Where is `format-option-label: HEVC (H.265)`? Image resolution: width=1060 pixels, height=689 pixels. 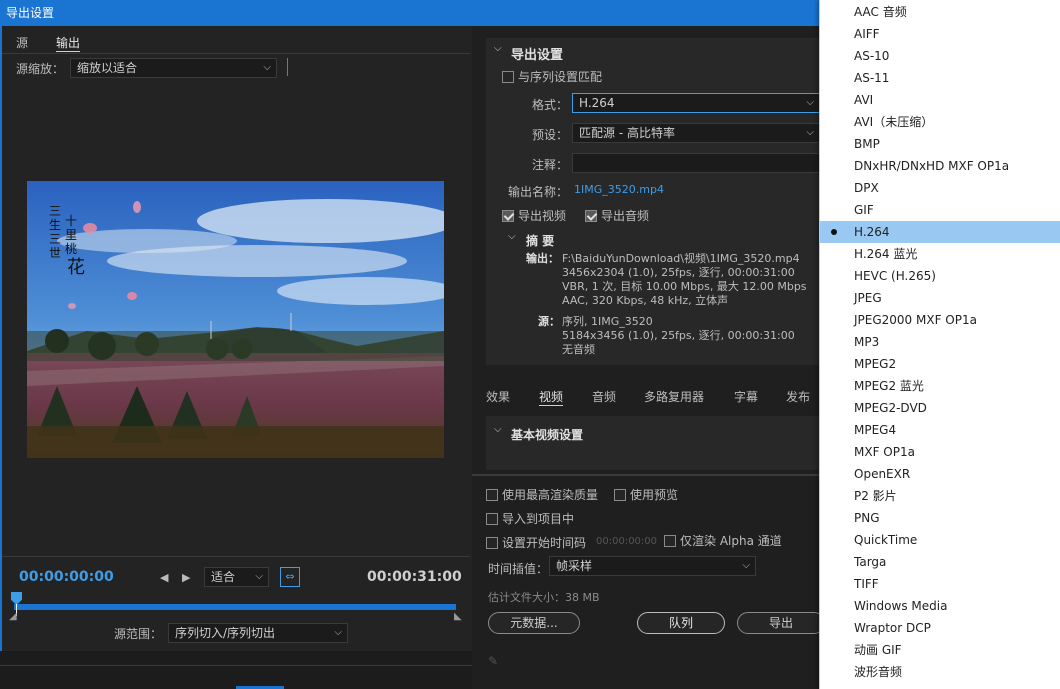 format-option-label: HEVC (H.265) is located at coordinates (895, 276).